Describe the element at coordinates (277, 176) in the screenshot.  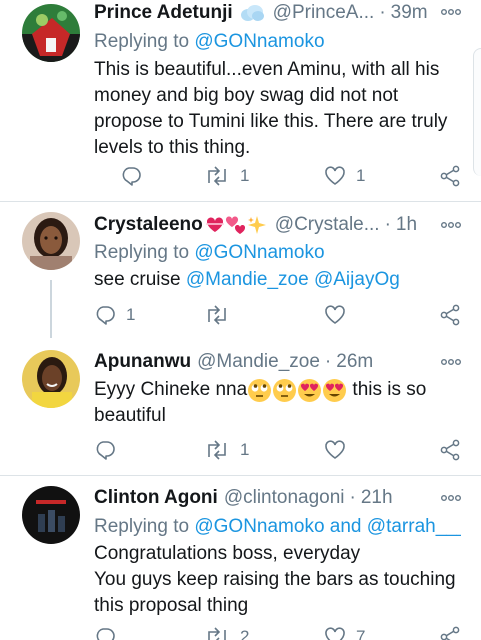
I see `tweet-actions: 1 1` at that location.